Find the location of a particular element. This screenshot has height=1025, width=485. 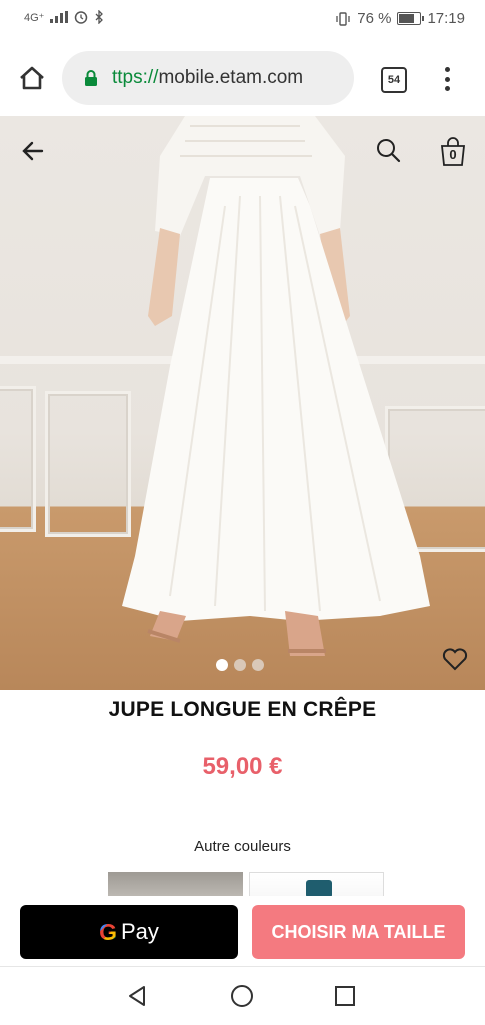

google-g-logo: G is located at coordinates (108, 931).